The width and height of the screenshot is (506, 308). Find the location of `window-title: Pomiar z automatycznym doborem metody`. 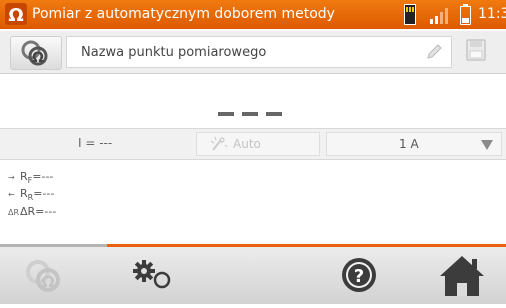

window-title: Pomiar z automatycznym doborem metody is located at coordinates (183, 14).